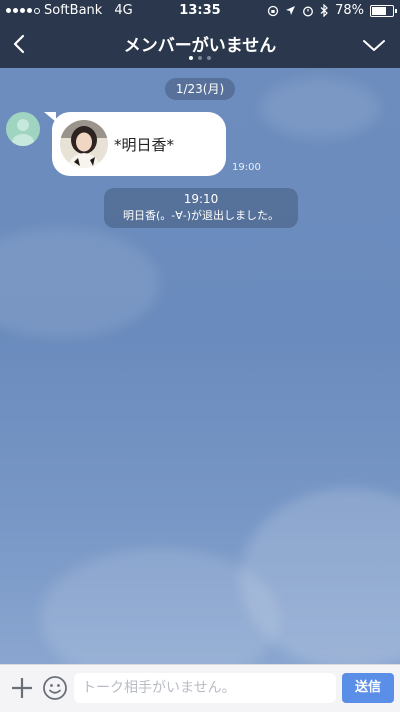 The width and height of the screenshot is (400, 712). I want to click on profile-photo, so click(84, 144).